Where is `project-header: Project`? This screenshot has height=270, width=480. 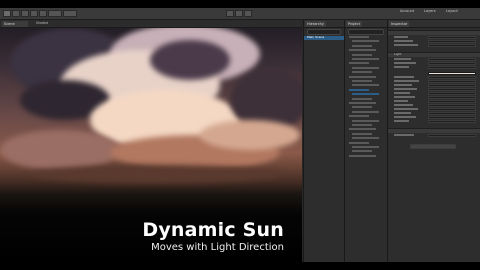 project-header: Project is located at coordinates (366, 24).